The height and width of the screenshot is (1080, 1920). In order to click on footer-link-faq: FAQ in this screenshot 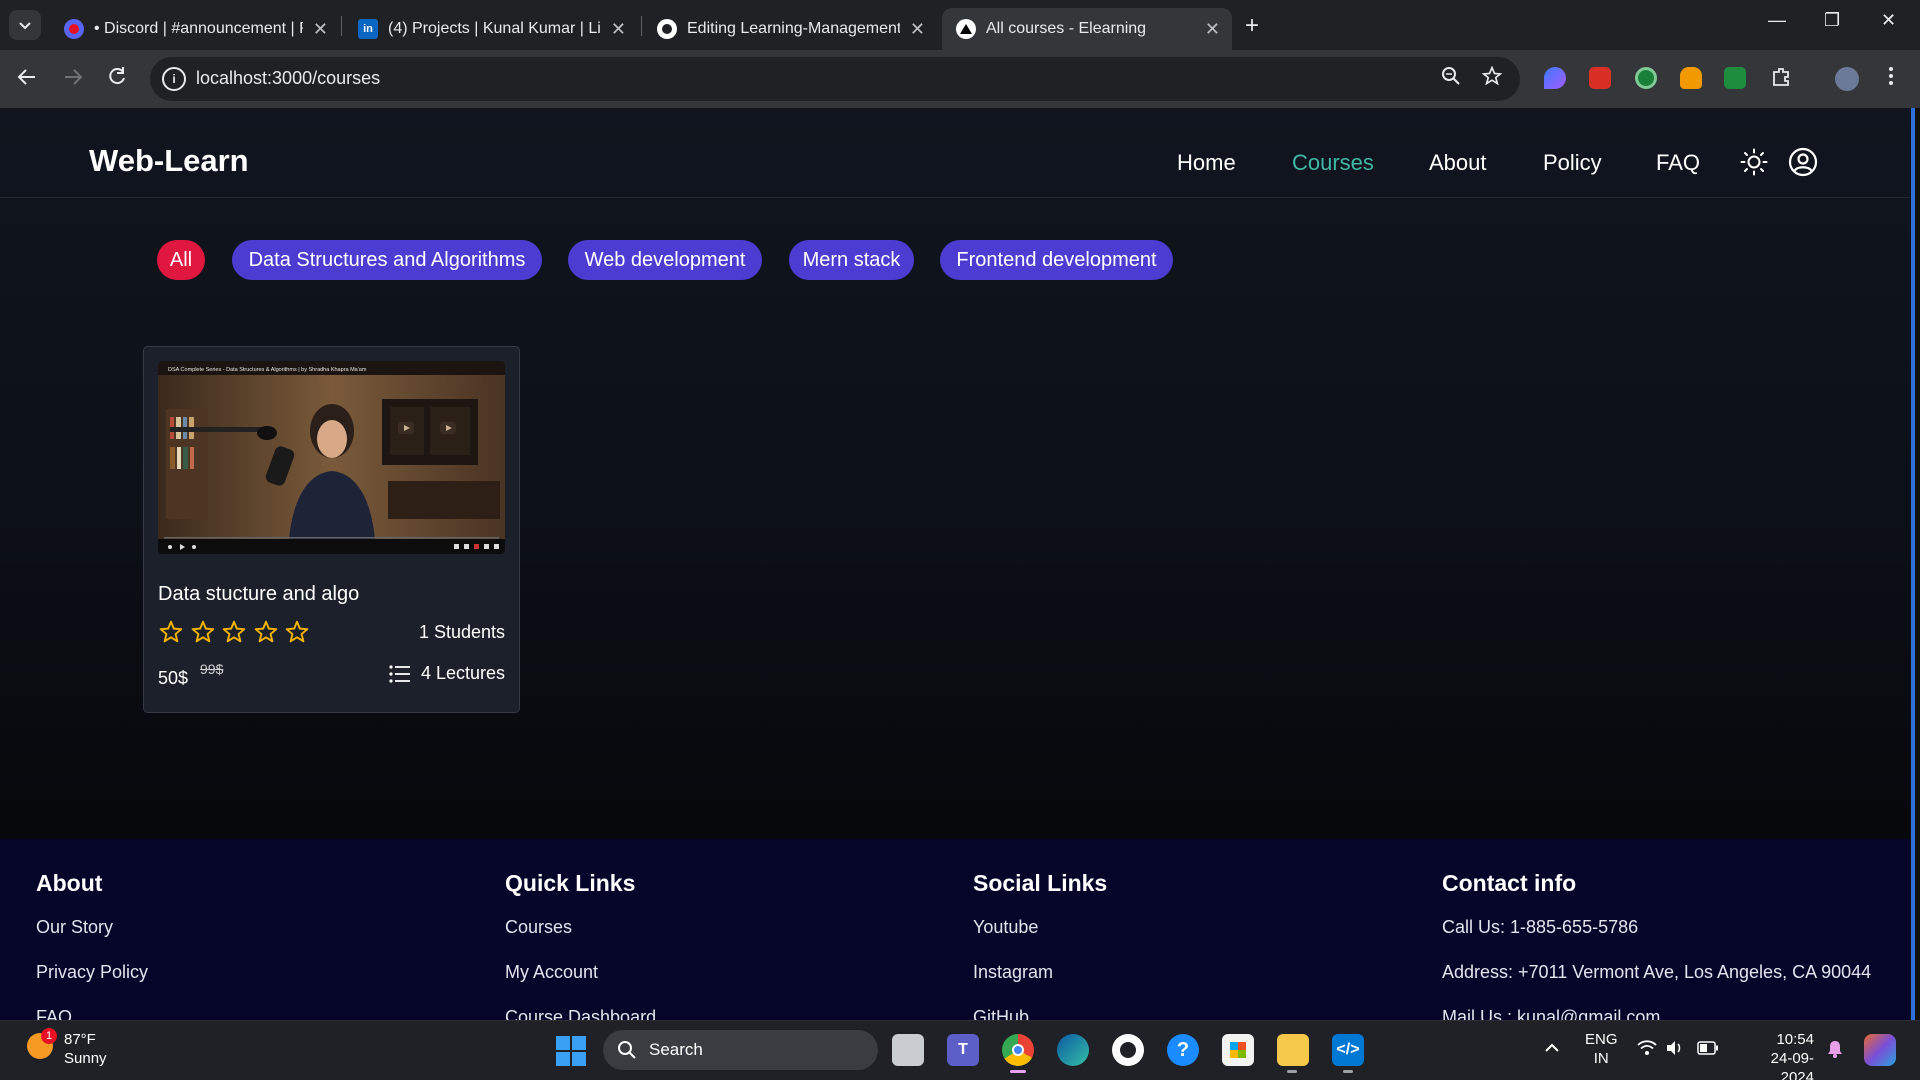, I will do `click(92, 1013)`.